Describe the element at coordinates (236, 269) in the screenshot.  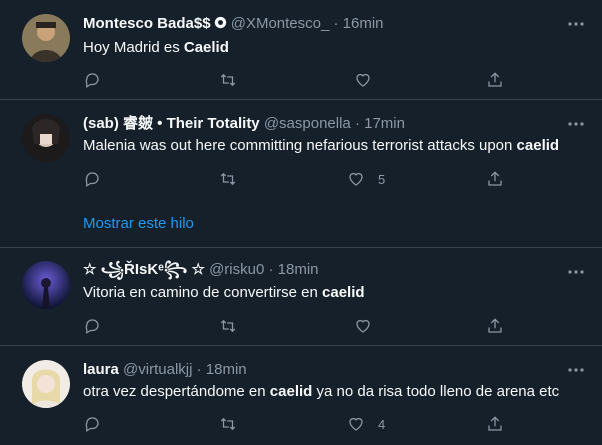
I see `author-handle: @risku0` at that location.